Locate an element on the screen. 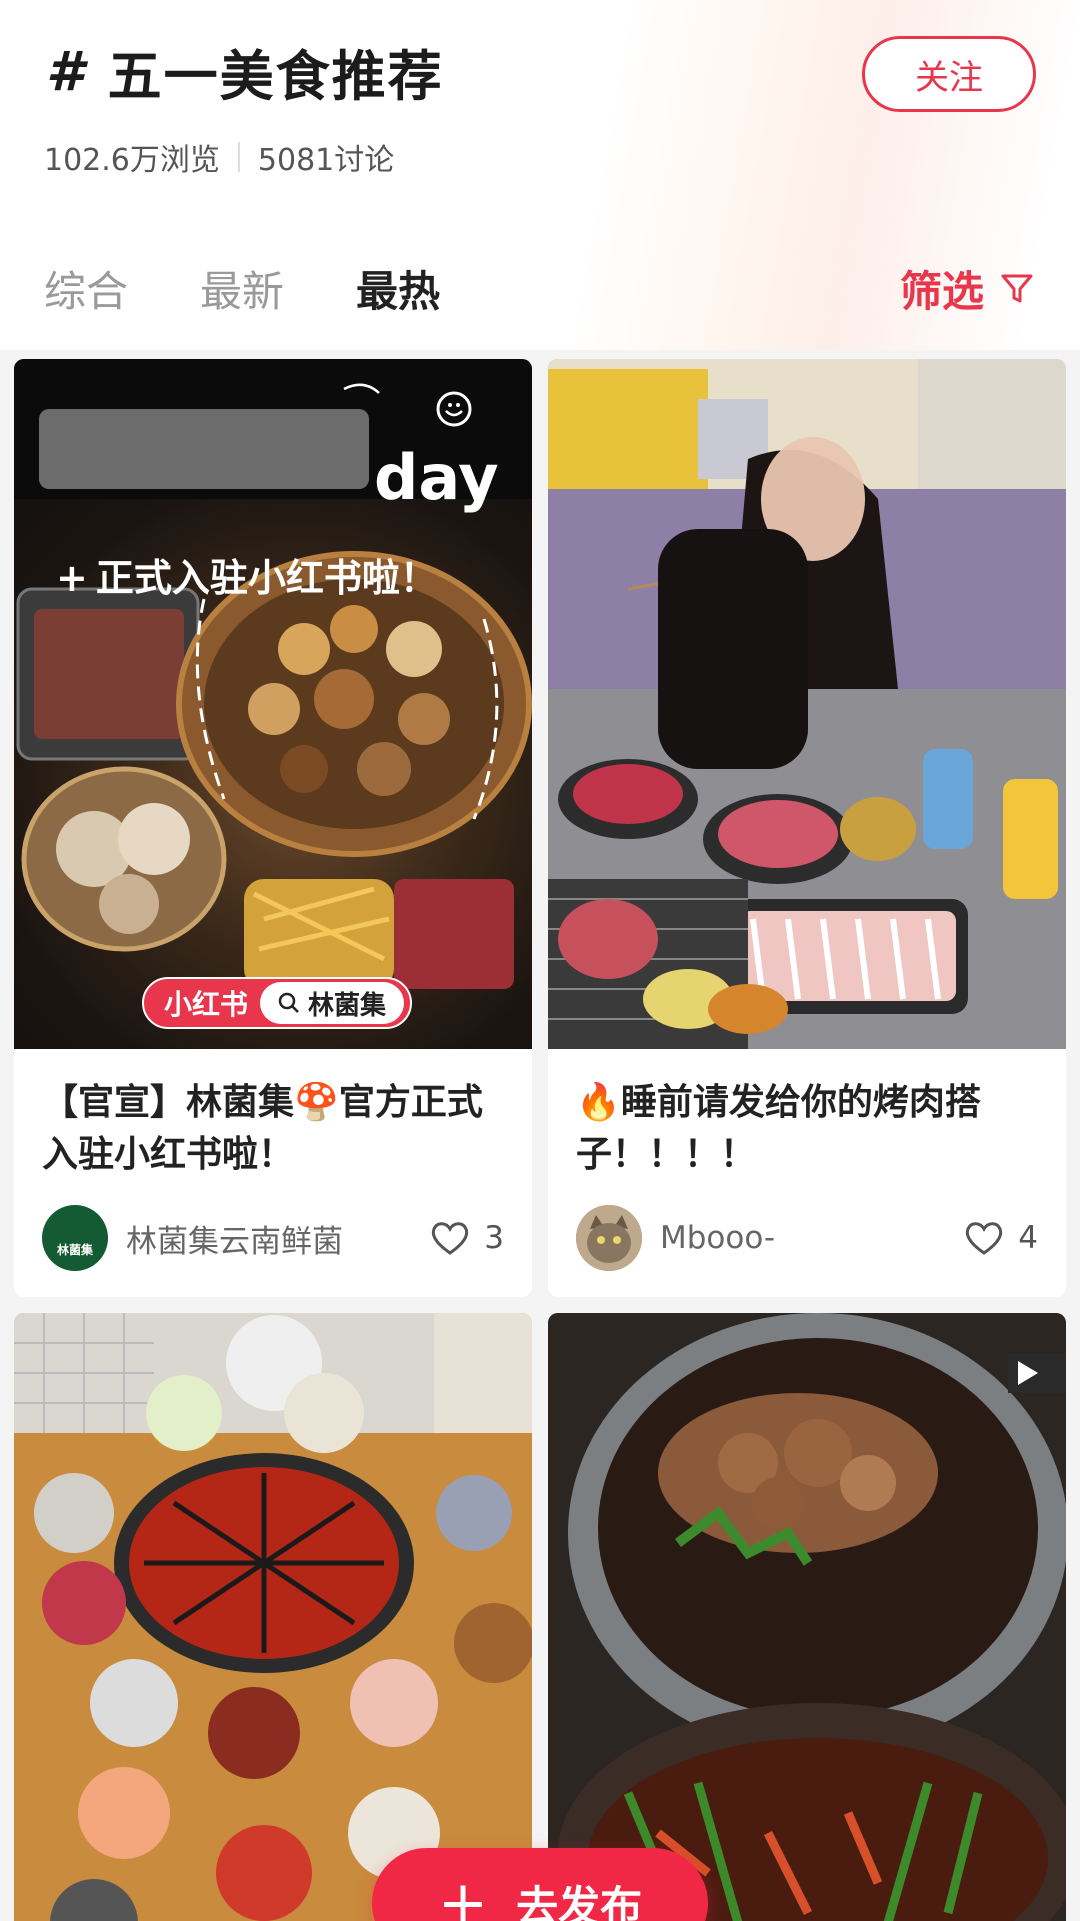 The image size is (1080, 1921). publish-label: 去发布 is located at coordinates (579, 1901).